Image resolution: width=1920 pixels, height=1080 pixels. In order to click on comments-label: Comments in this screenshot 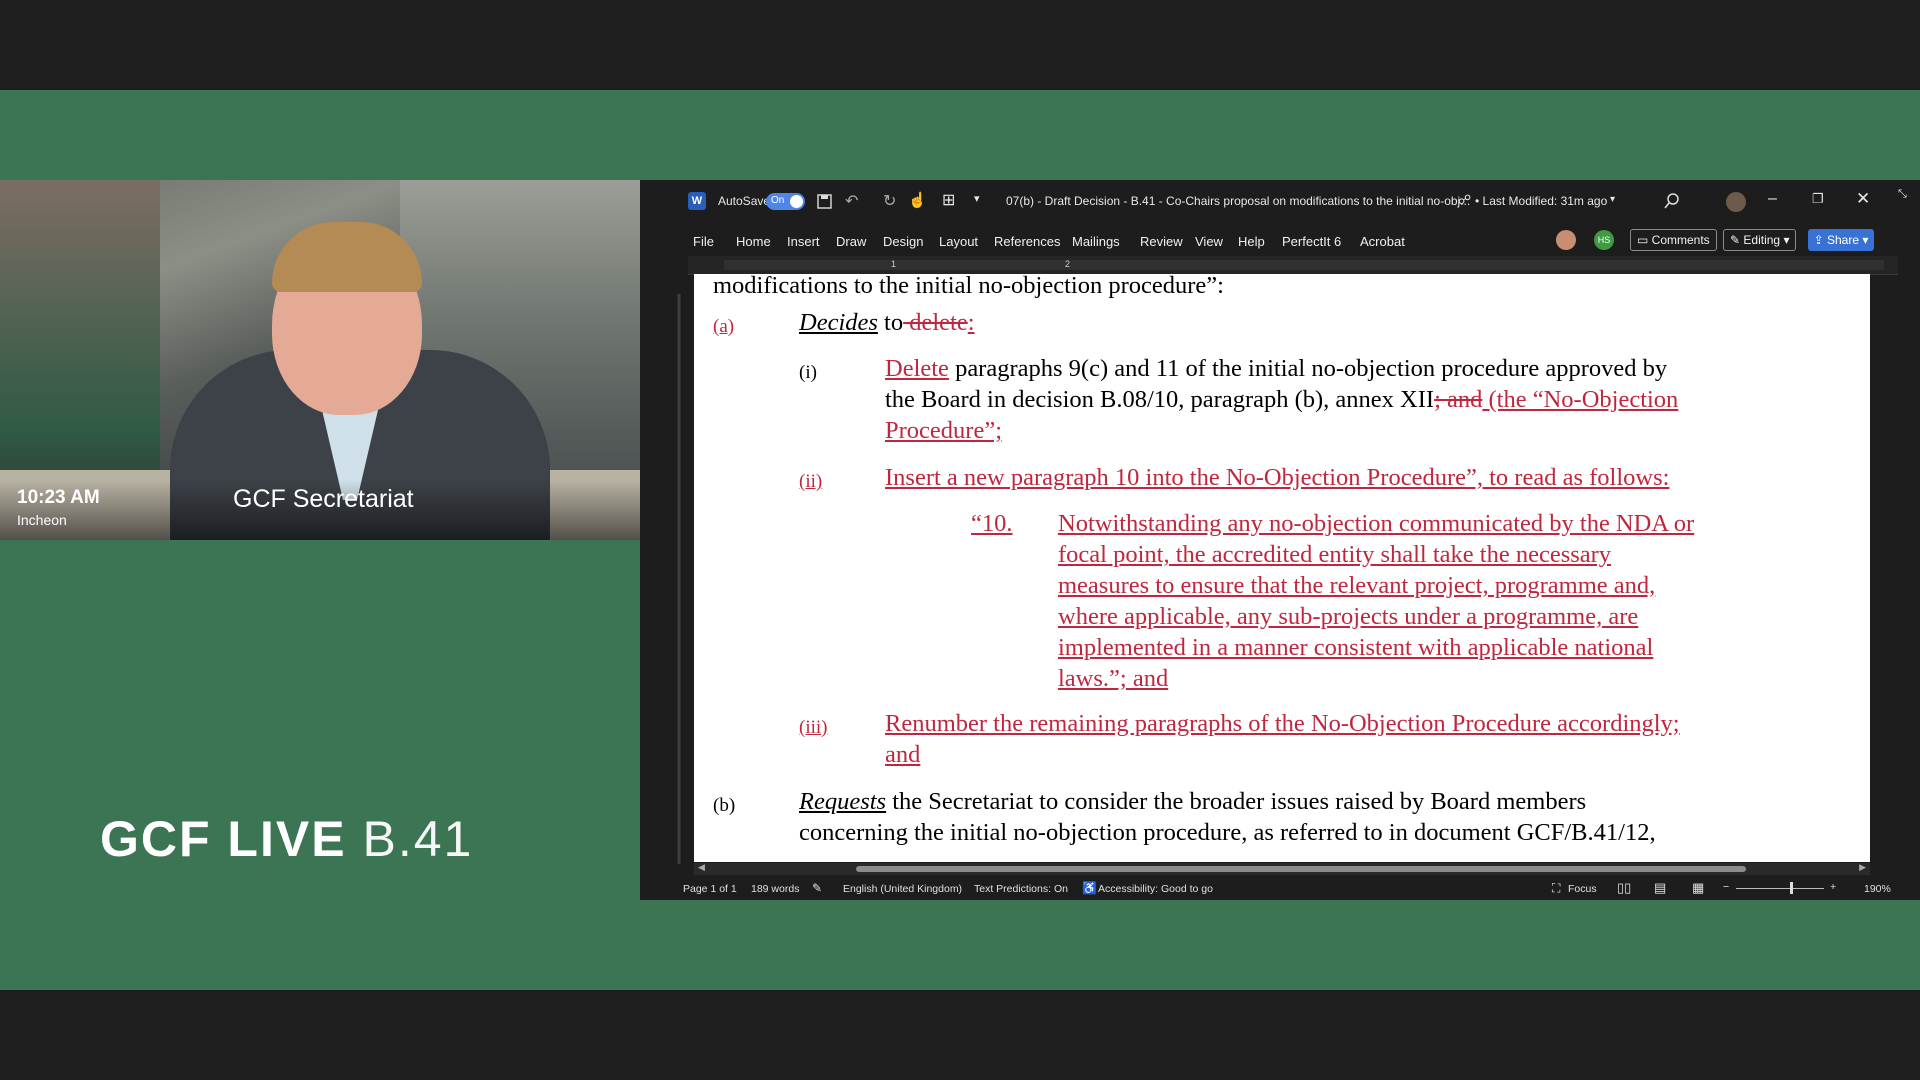, I will do `click(1680, 240)`.